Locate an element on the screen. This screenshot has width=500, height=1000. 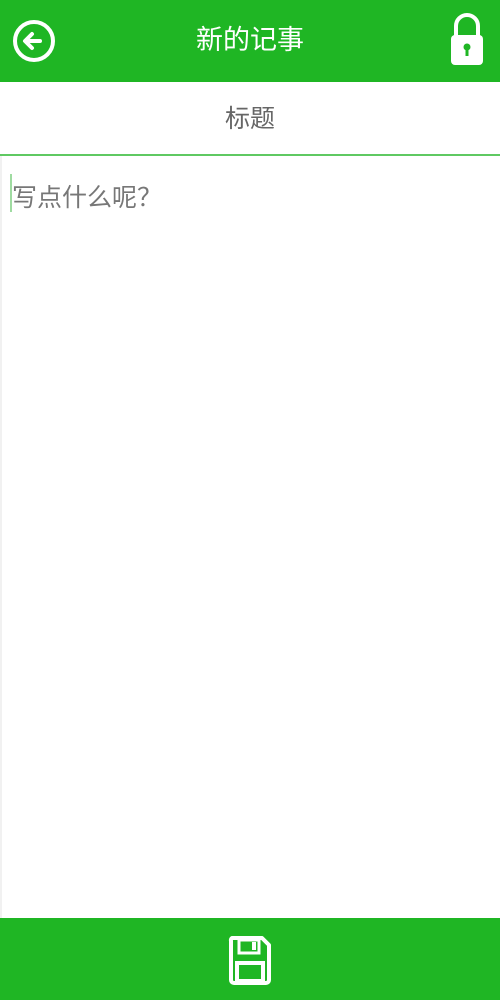
page-title: 新的记事 is located at coordinates (250, 40).